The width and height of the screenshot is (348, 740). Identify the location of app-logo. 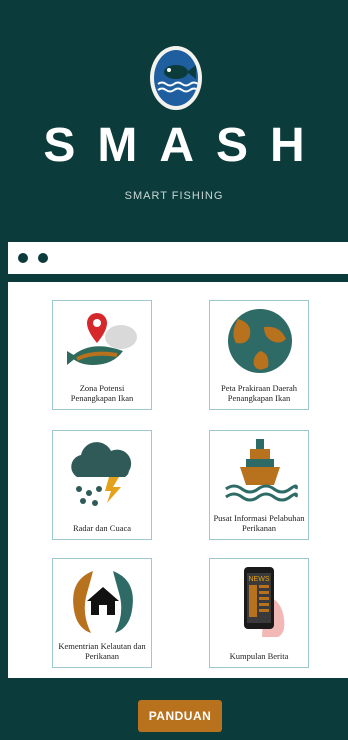
(176, 78).